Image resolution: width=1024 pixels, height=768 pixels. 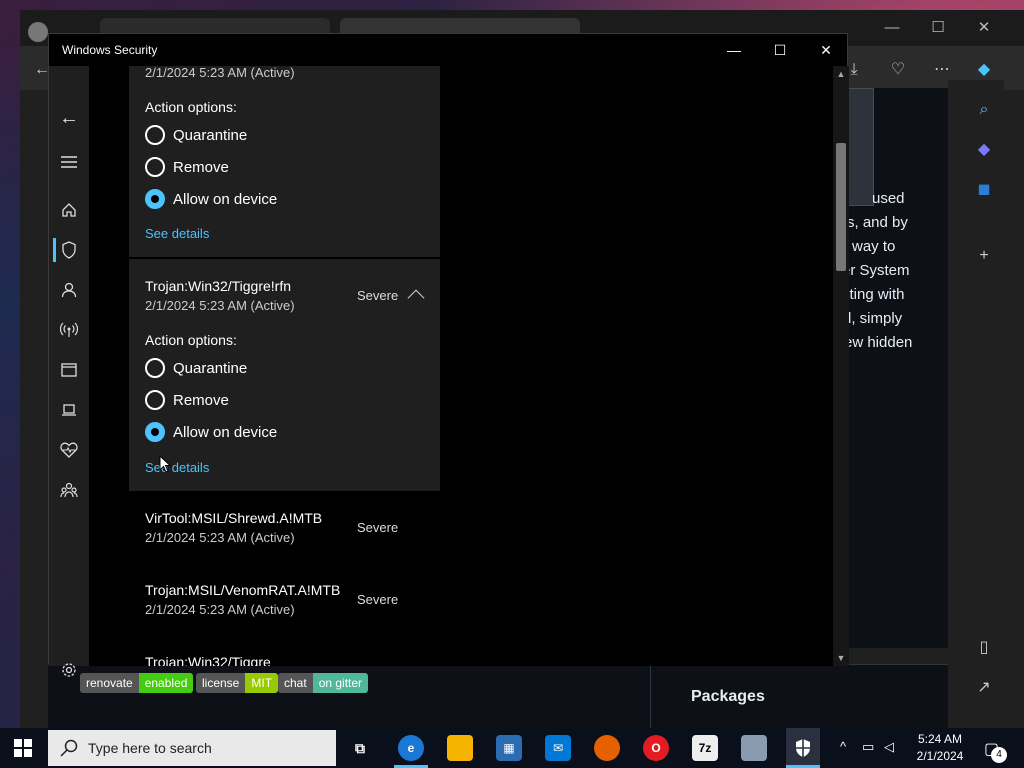 What do you see at coordinates (938, 28) in the screenshot?
I see `browser-maximize-button: ☐` at bounding box center [938, 28].